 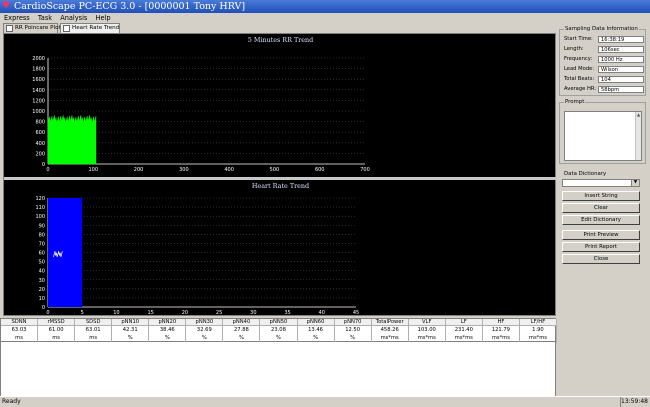 What do you see at coordinates (40, 154) in the screenshot?
I see `y-tick-label: 200` at bounding box center [40, 154].